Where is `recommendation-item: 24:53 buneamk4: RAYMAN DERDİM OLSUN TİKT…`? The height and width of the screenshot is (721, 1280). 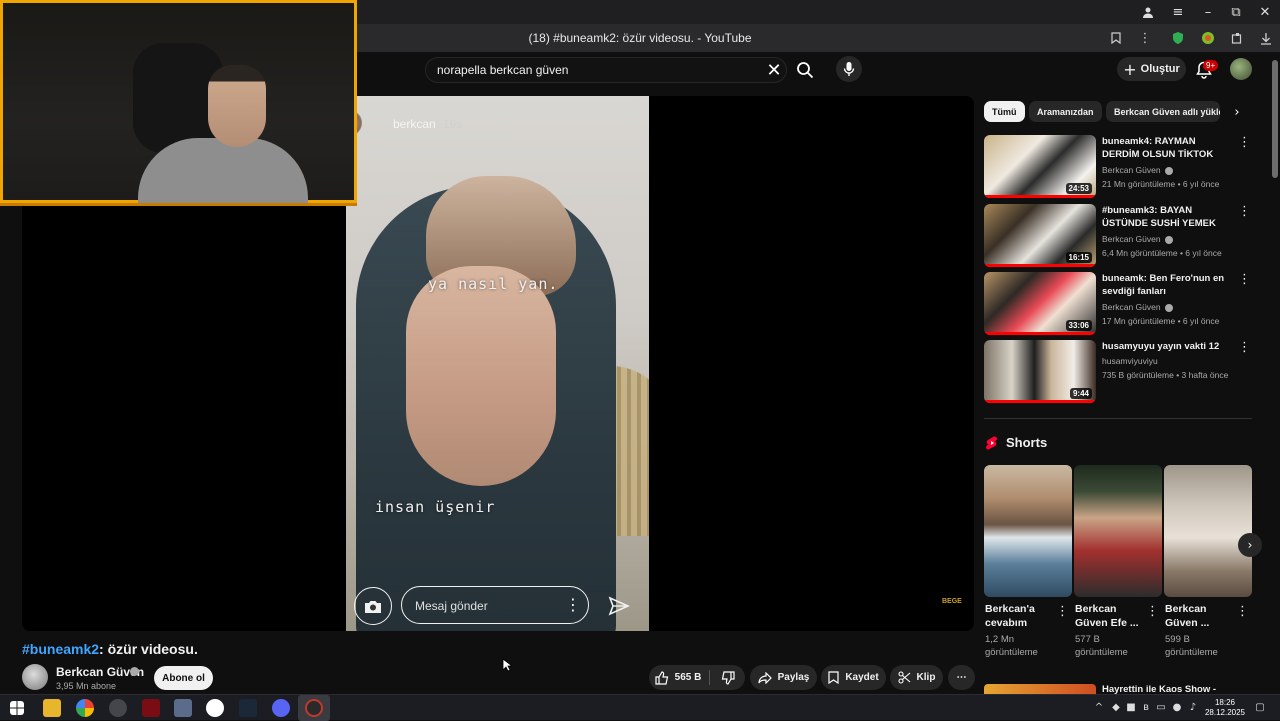 recommendation-item: 24:53 buneamk4: RAYMAN DERDİM OLSUN TİKT… is located at coordinates (1119, 167).